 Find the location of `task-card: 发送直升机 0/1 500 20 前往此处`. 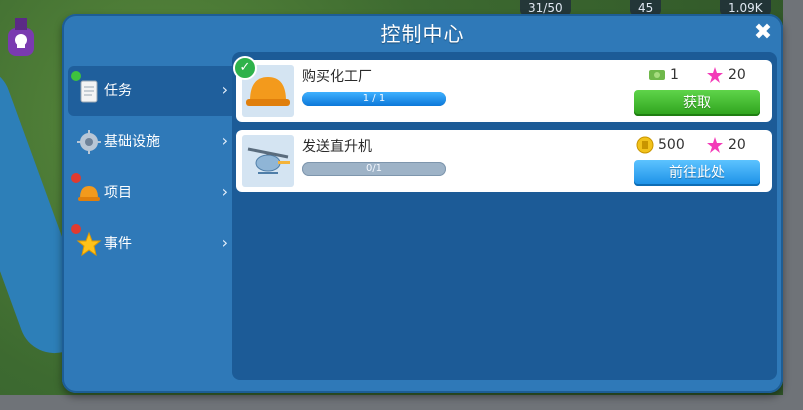

task-card: 发送直升机 0/1 500 20 前往此处 is located at coordinates (504, 161).